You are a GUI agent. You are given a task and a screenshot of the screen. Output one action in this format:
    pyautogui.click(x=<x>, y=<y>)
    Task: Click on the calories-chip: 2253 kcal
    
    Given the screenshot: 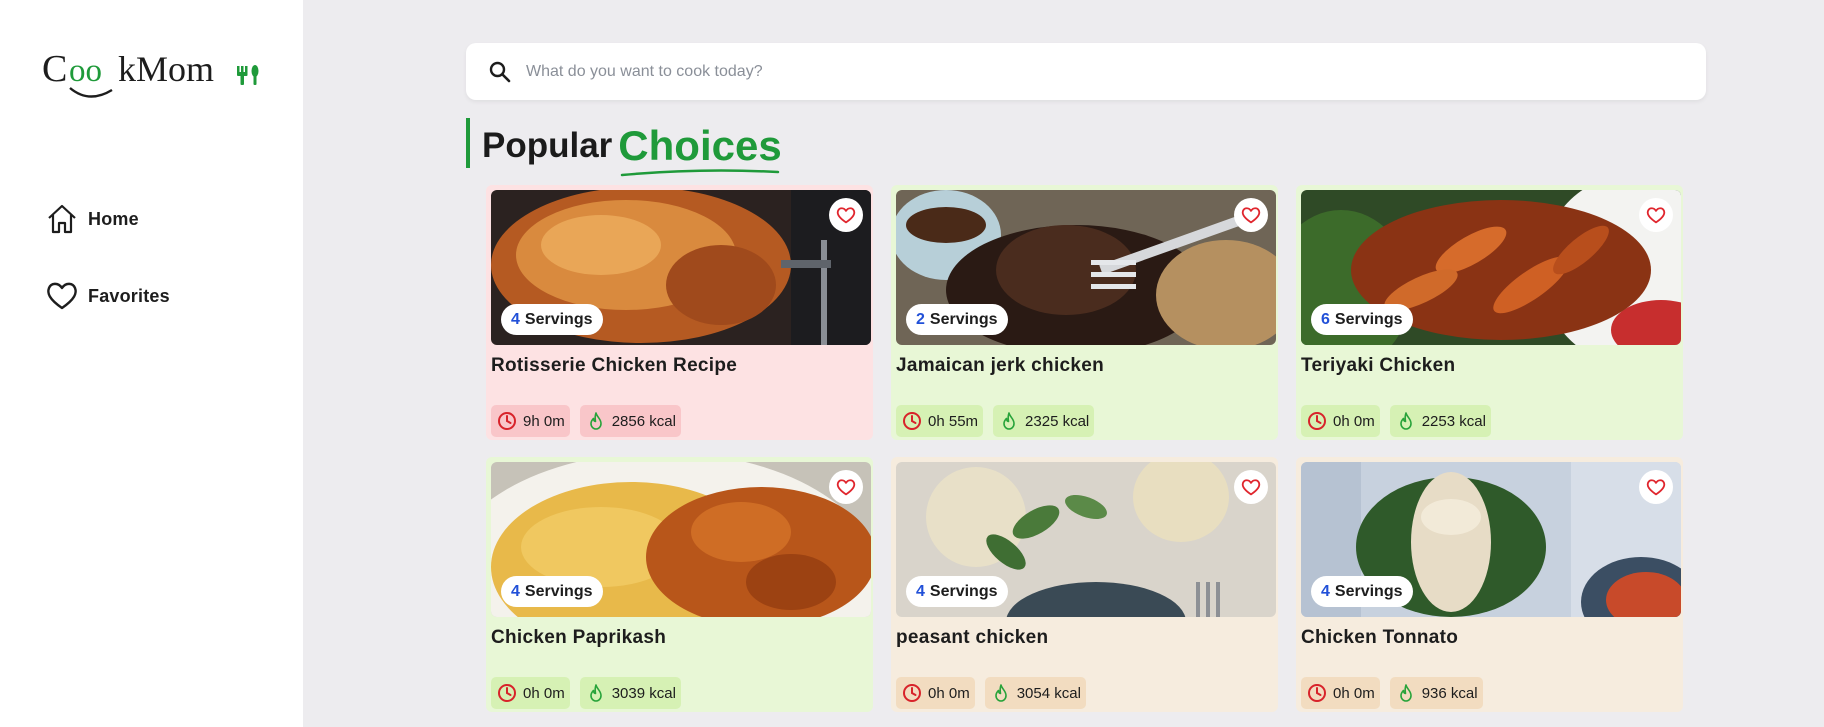 What is the action you would take?
    pyautogui.click(x=1440, y=421)
    